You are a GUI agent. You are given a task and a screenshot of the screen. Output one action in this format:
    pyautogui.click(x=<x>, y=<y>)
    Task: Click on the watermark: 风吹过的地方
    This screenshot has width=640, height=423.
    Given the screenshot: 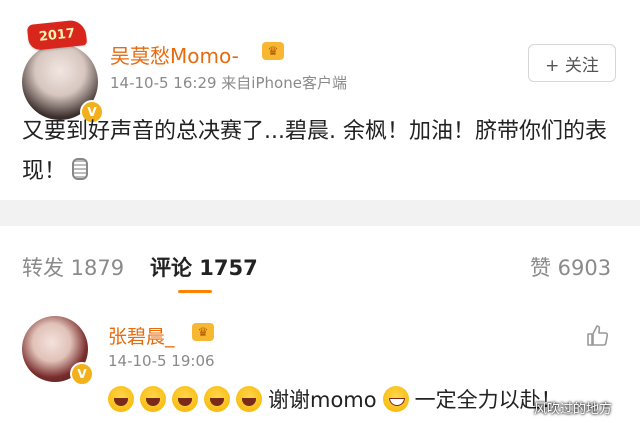 What is the action you would take?
    pyautogui.click(x=573, y=409)
    